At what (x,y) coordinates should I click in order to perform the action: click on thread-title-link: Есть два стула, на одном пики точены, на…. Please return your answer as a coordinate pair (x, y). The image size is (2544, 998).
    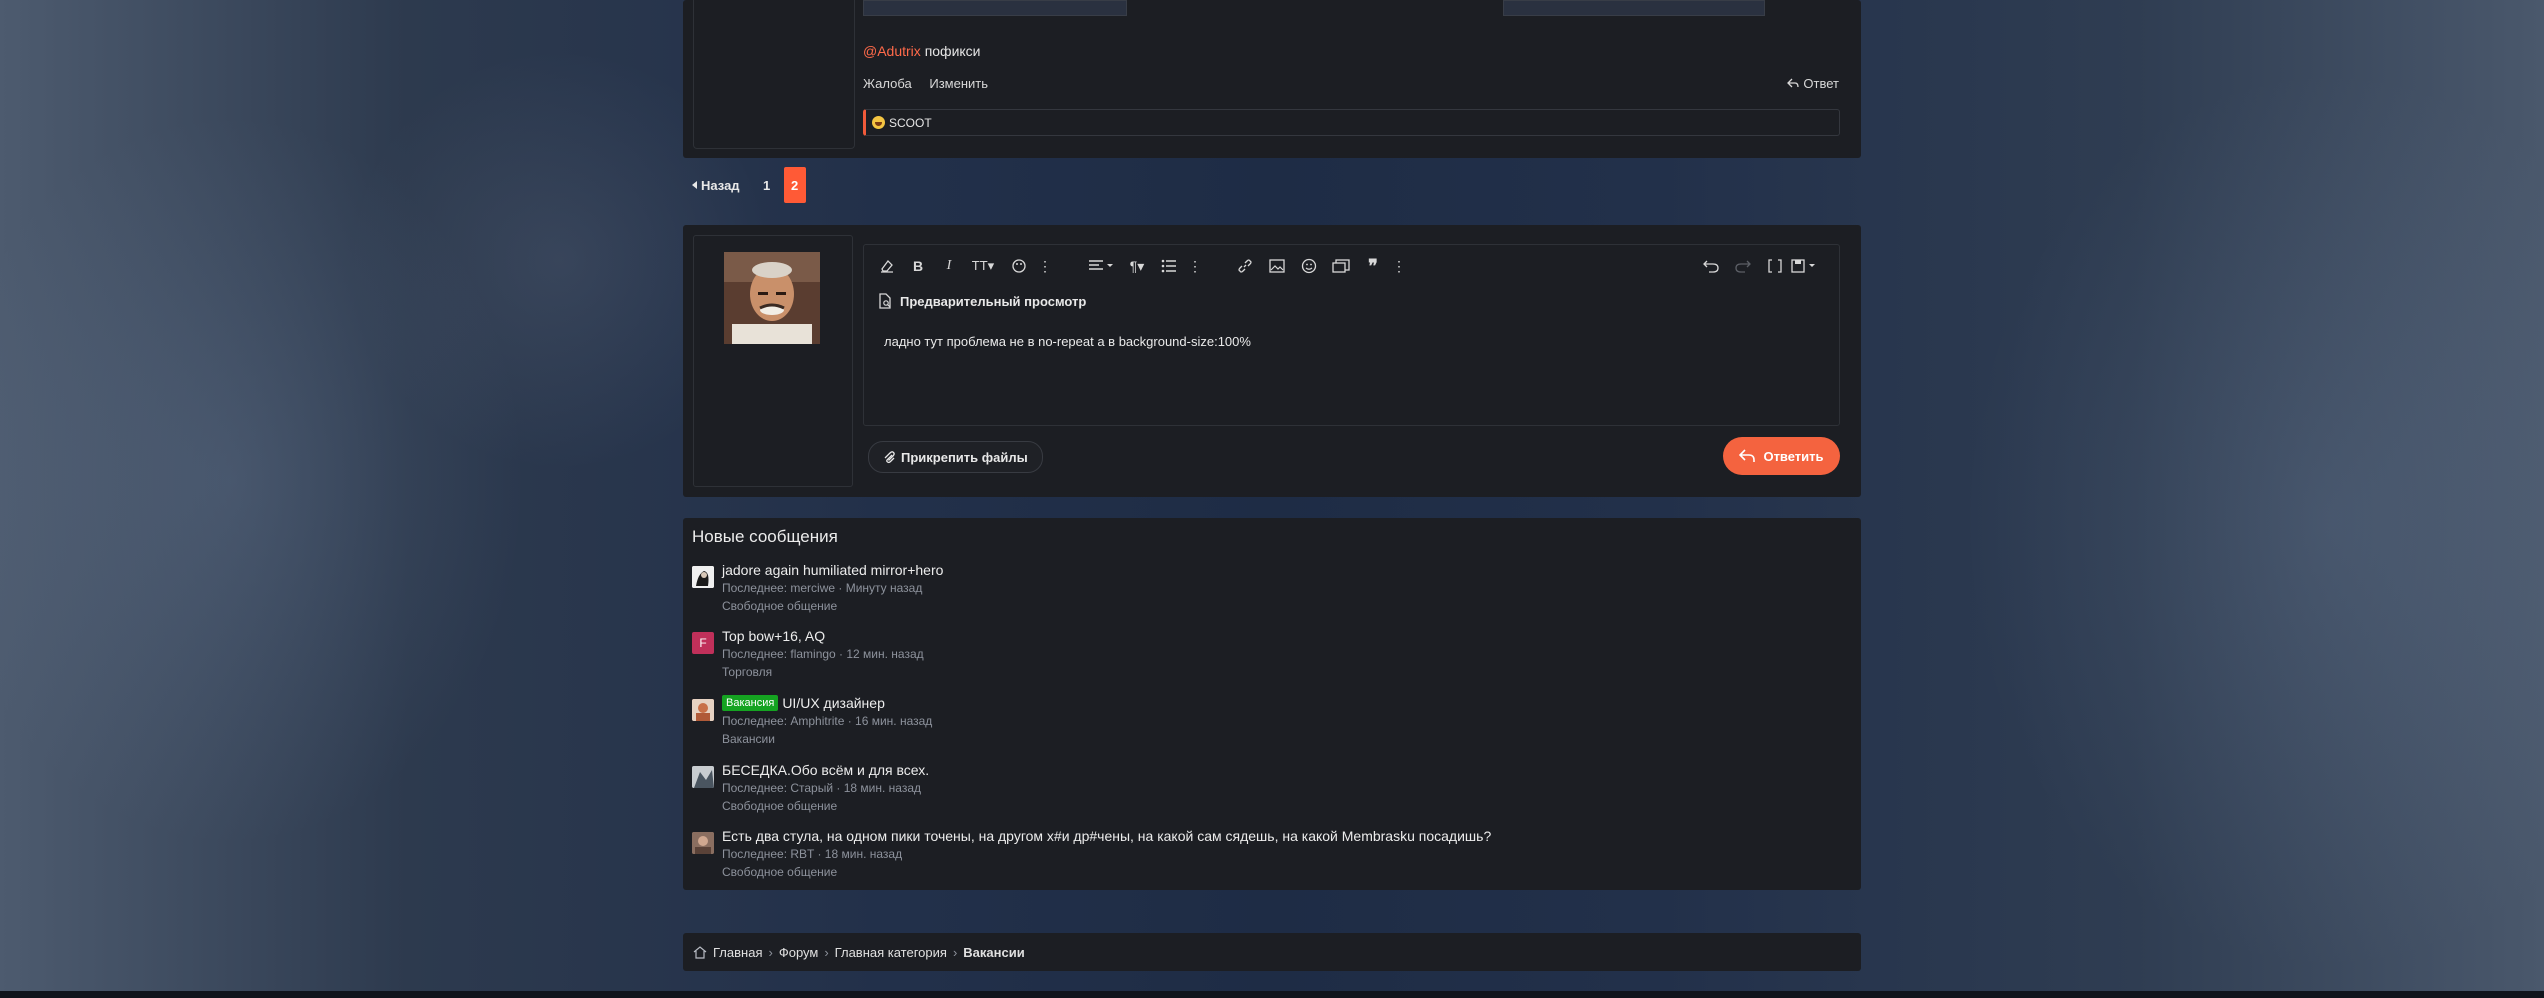
    Looking at the image, I should click on (1106, 836).